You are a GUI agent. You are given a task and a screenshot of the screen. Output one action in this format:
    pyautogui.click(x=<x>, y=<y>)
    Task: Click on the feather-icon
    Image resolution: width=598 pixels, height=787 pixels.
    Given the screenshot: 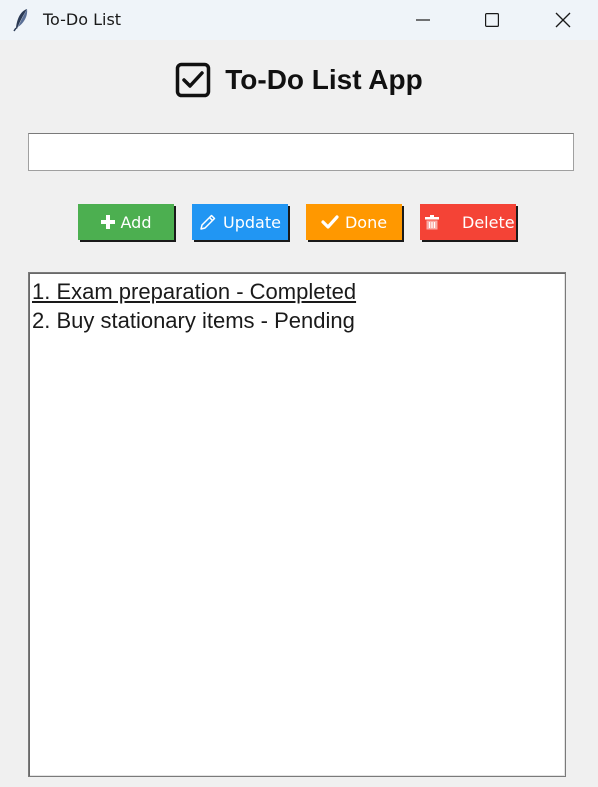 What is the action you would take?
    pyautogui.click(x=20, y=20)
    